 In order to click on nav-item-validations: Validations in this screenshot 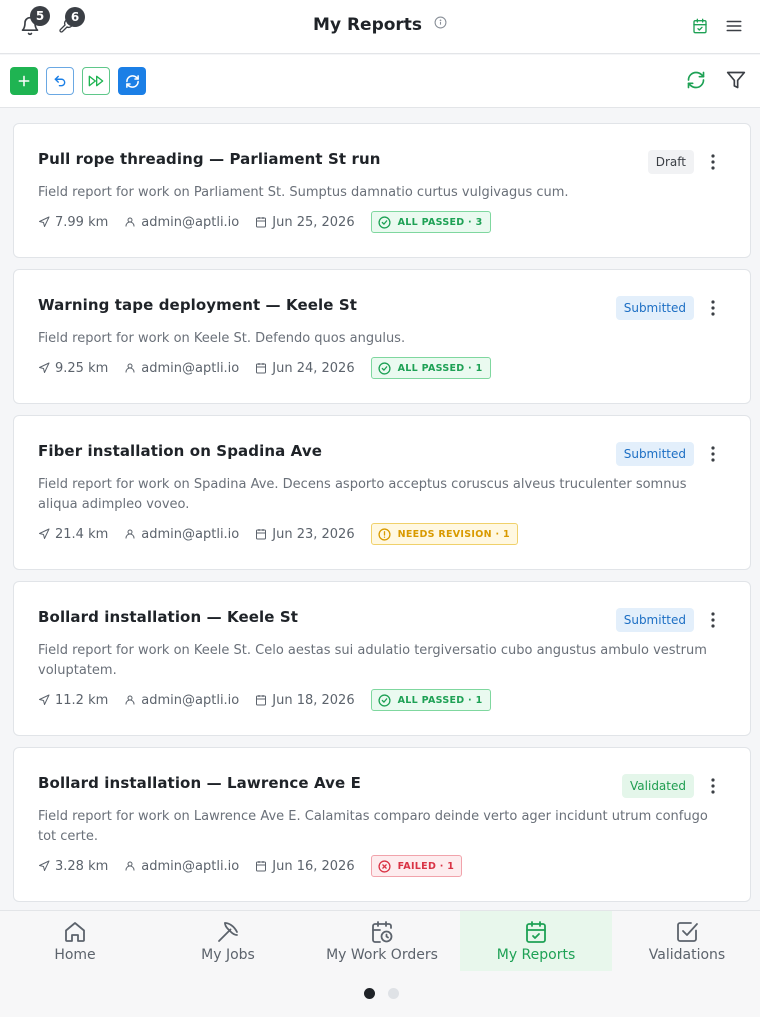, I will do `click(687, 941)`.